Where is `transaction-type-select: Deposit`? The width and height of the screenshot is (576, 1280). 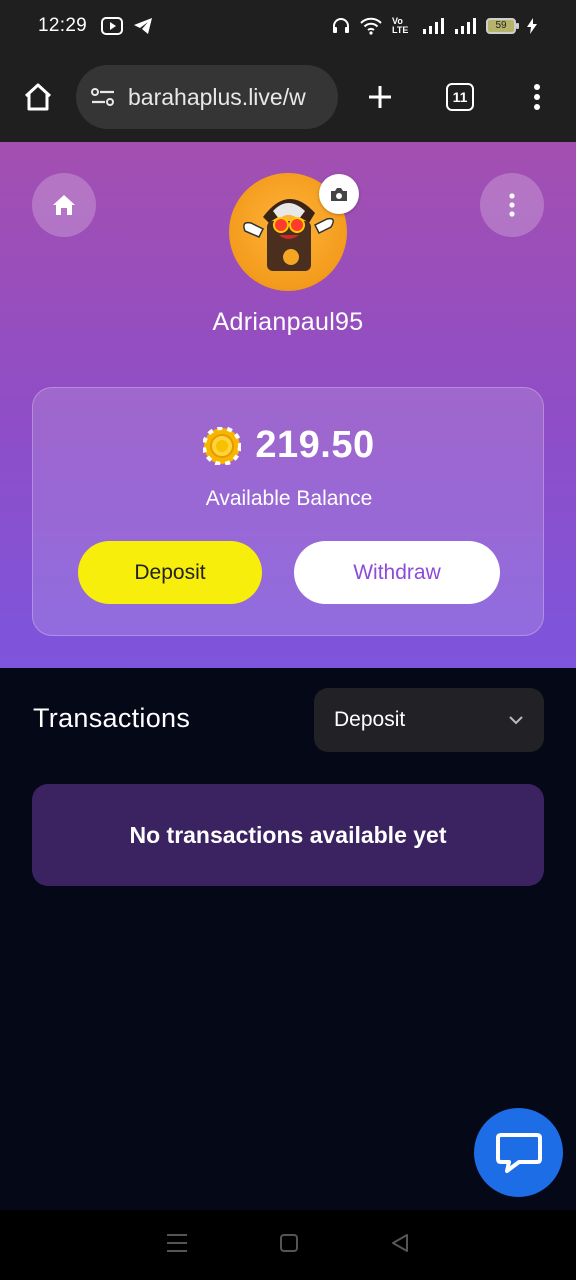 transaction-type-select: Deposit is located at coordinates (429, 720).